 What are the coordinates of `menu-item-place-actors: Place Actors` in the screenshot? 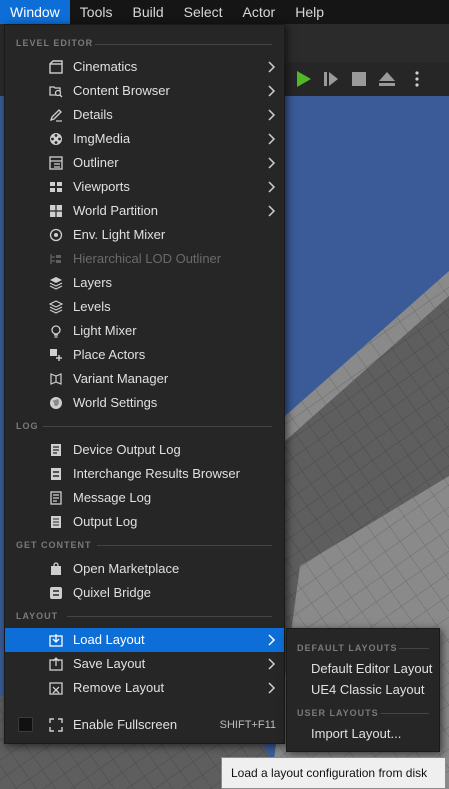 It's located at (144, 355).